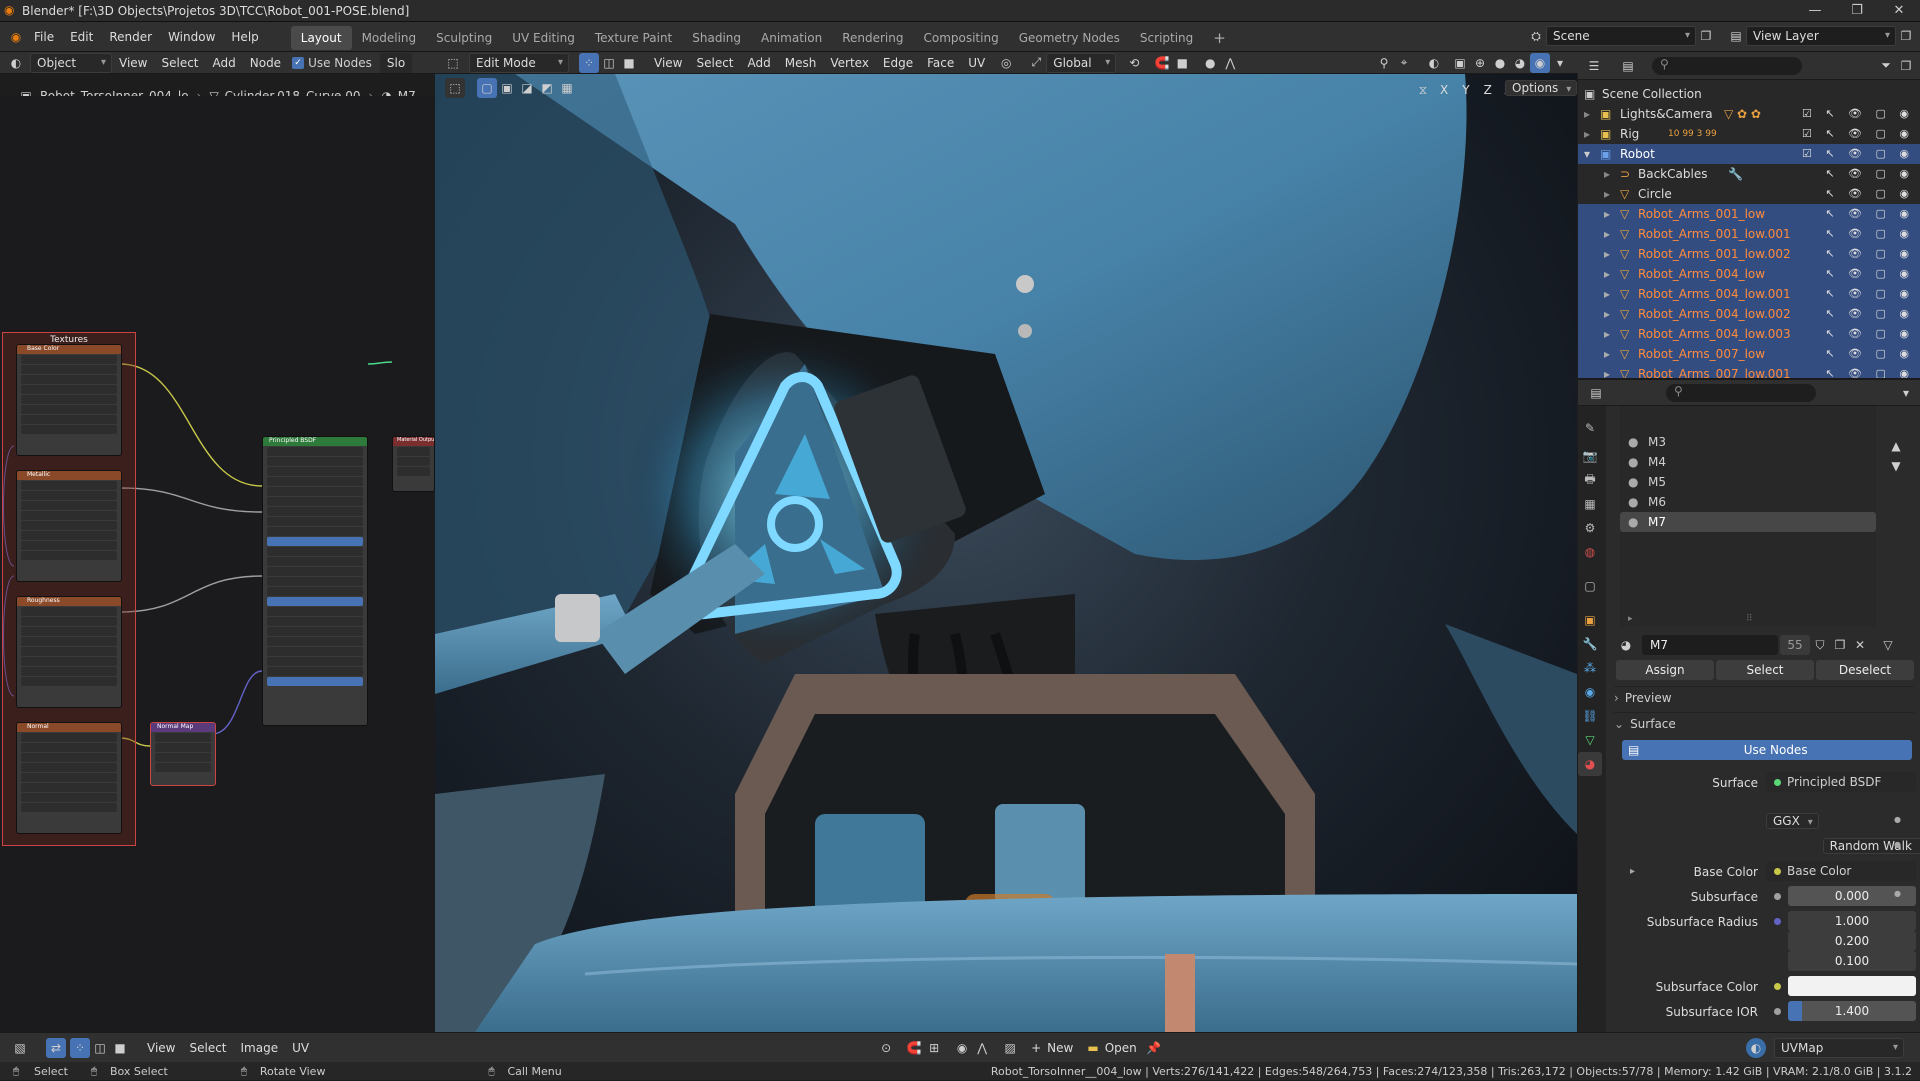  I want to click on user-count: 55, so click(1795, 645).